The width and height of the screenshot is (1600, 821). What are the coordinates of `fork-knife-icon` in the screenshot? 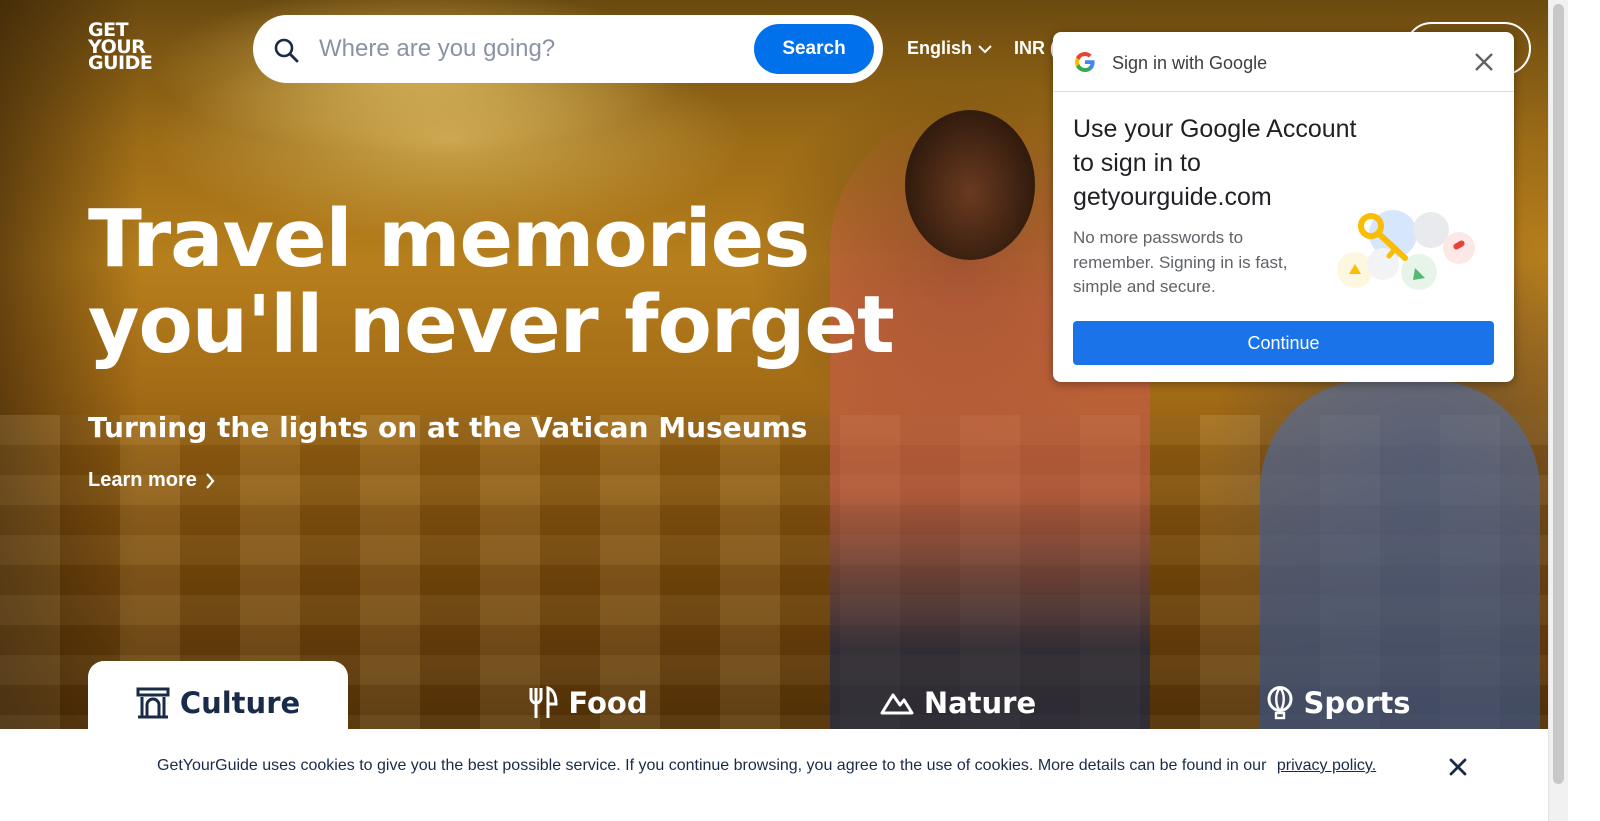 It's located at (543, 702).